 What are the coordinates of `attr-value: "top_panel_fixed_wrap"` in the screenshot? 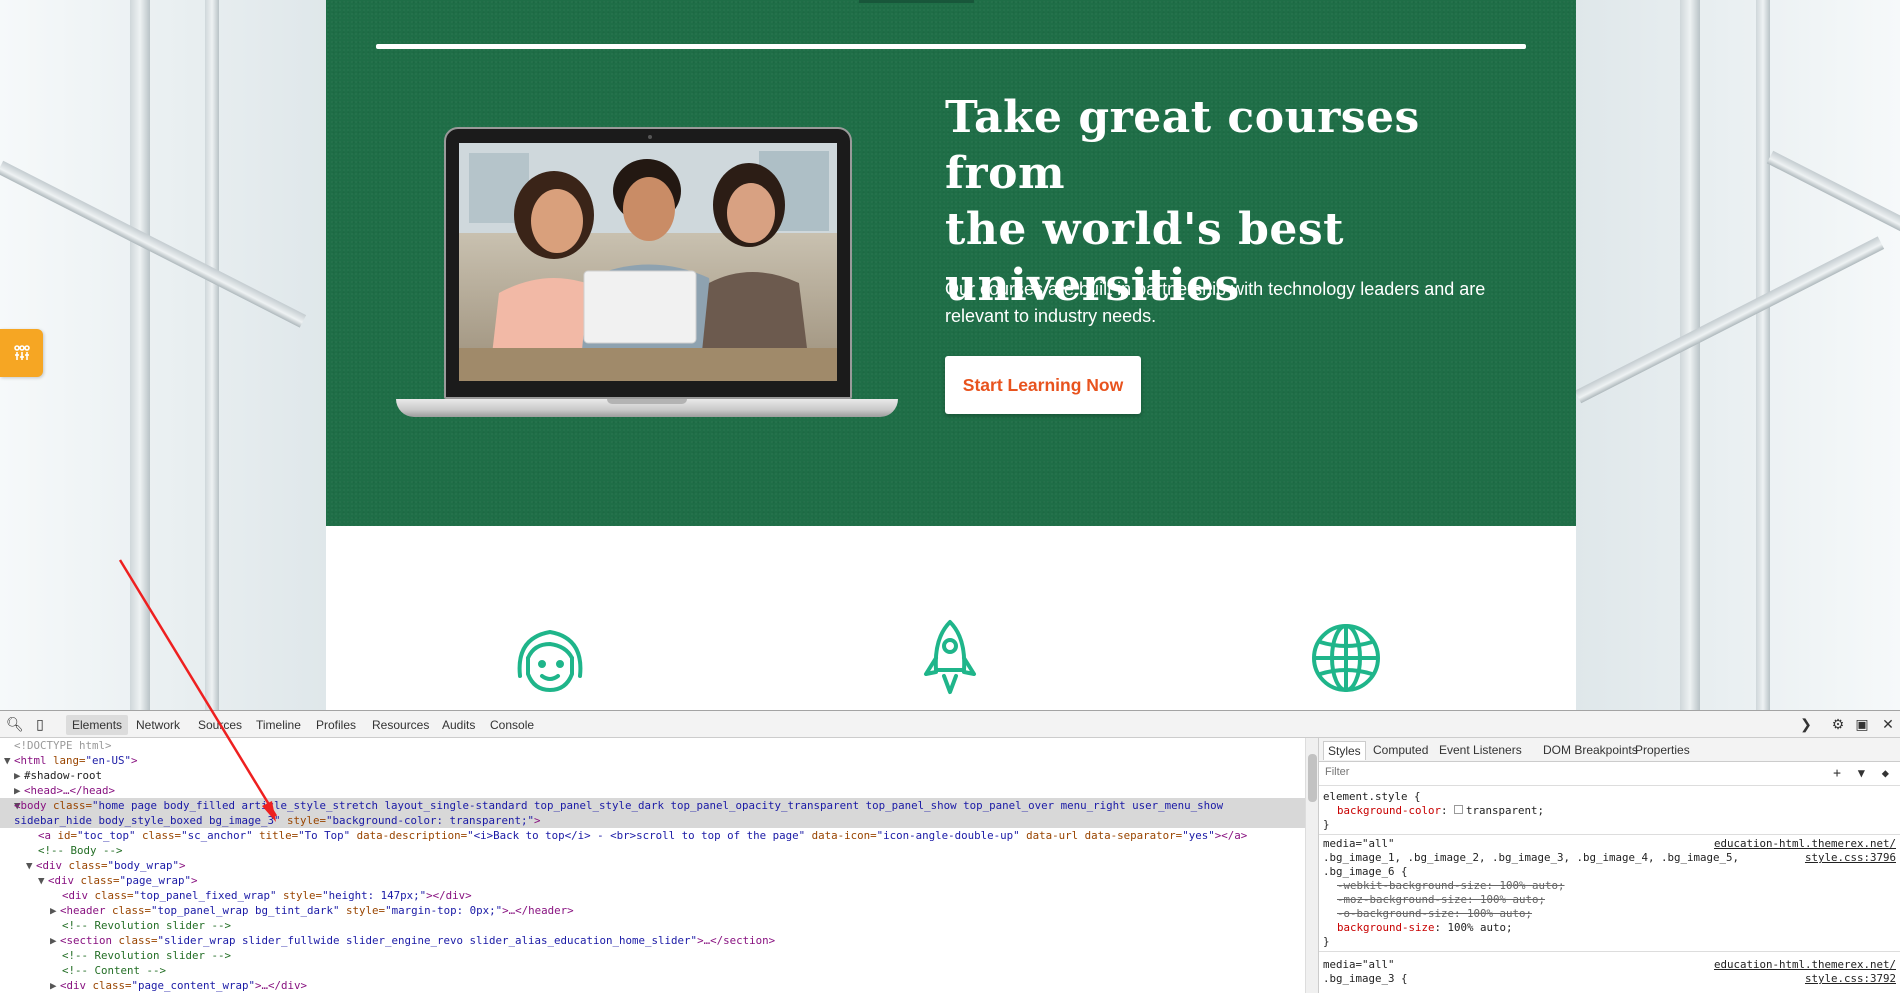 It's located at (205, 895).